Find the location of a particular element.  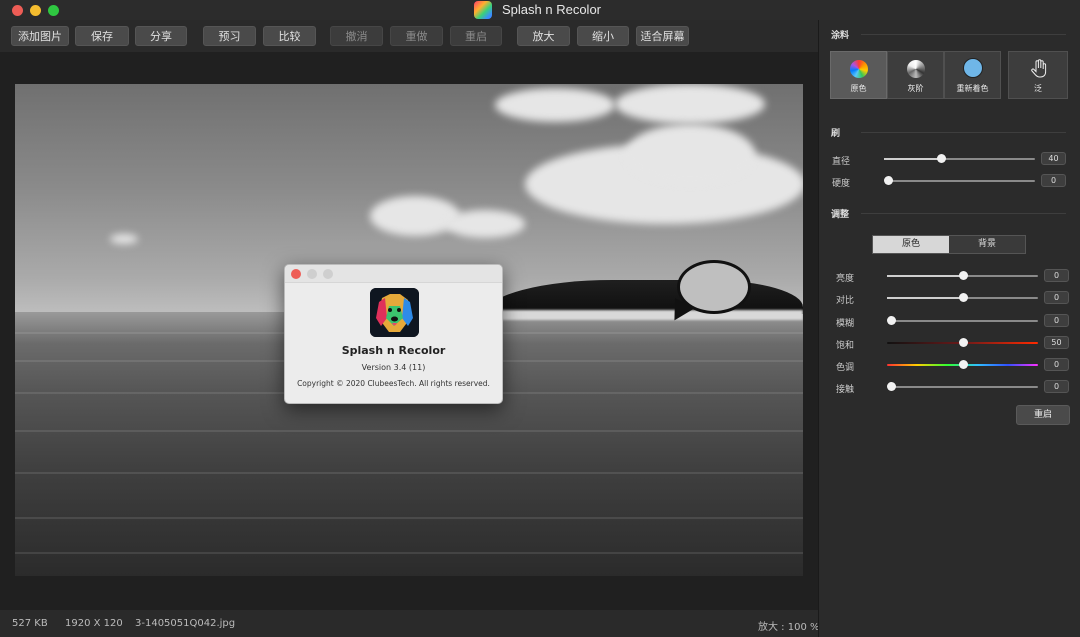

hardness-slider is located at coordinates (959, 180).